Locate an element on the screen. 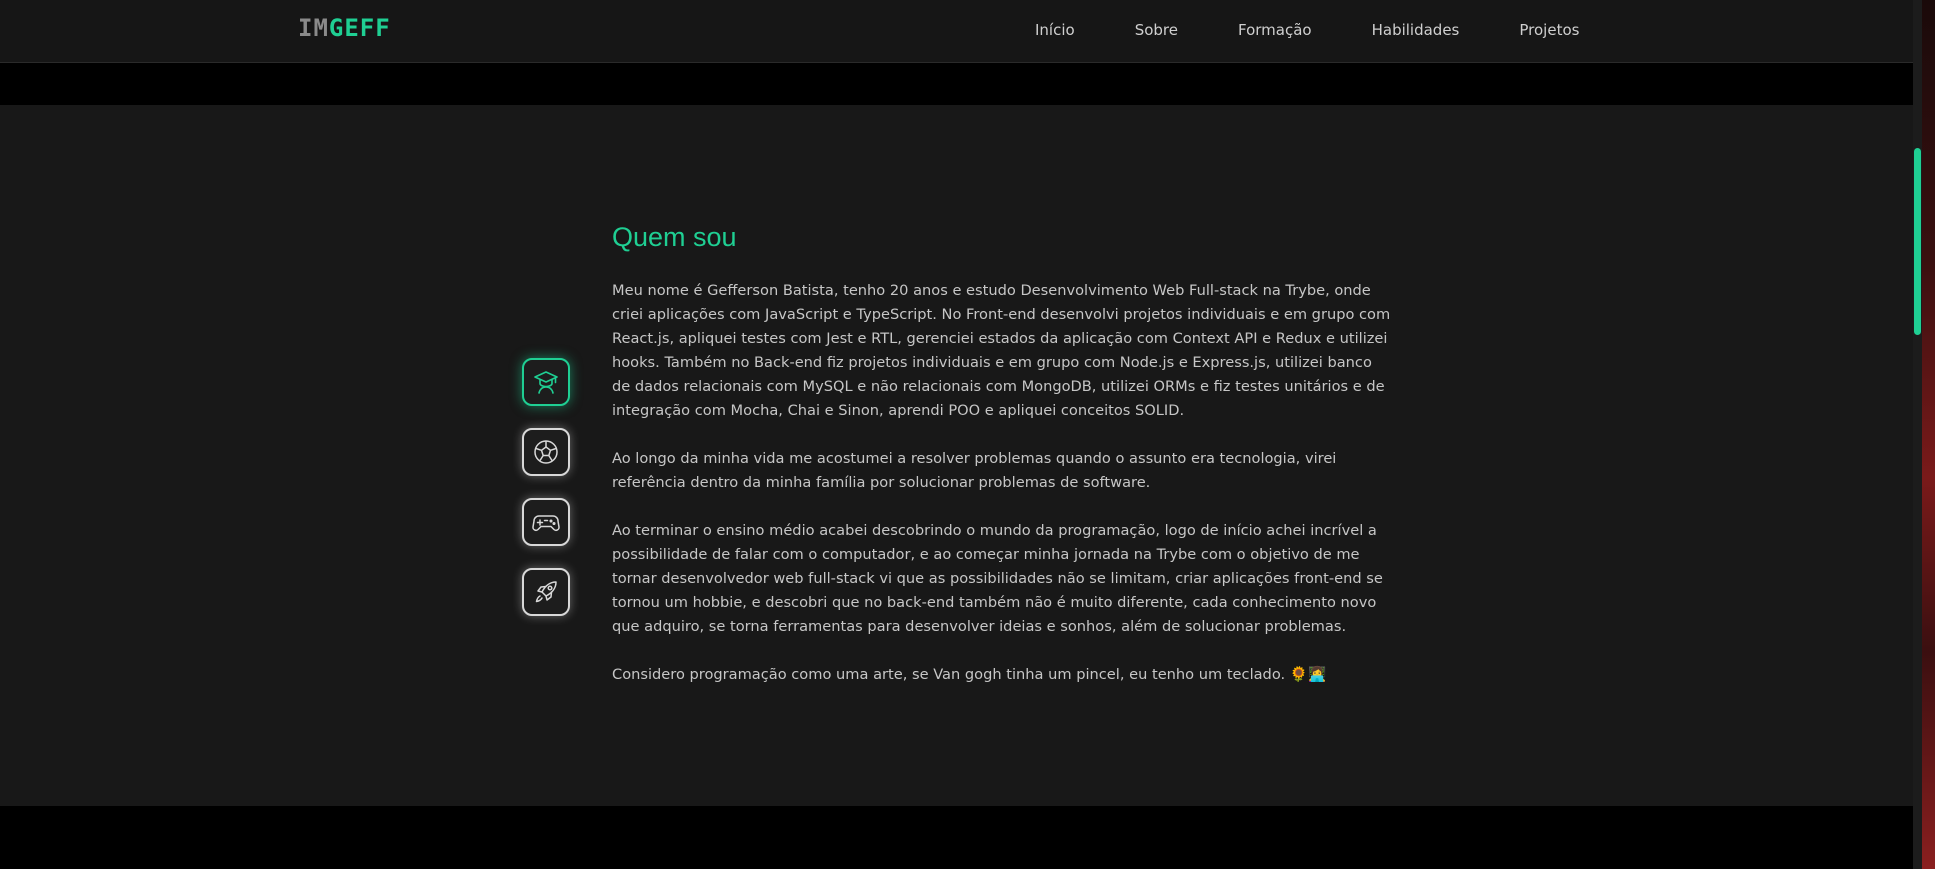  nav-link-projetos: Projetos is located at coordinates (1549, 30).